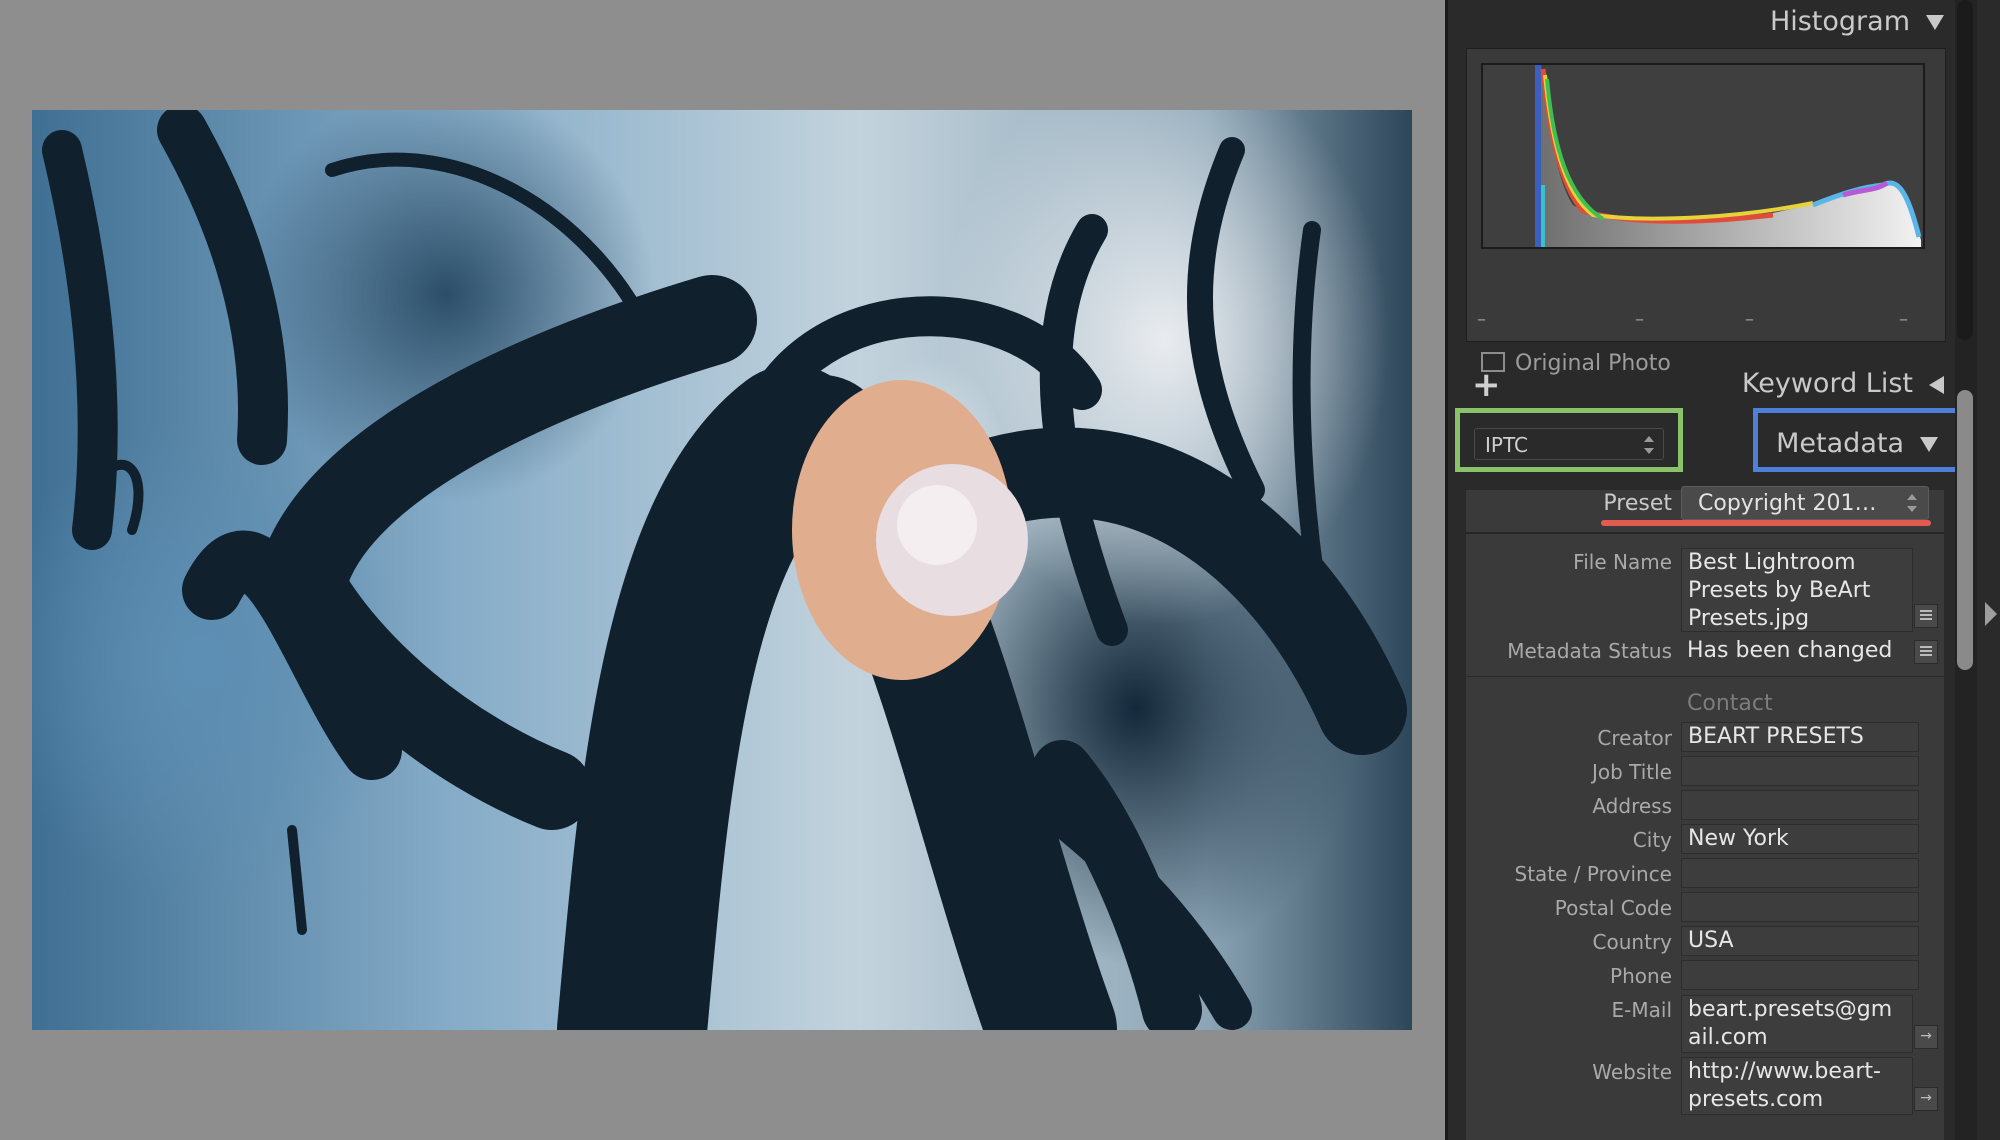 Image resolution: width=2000 pixels, height=1140 pixels. Describe the element at coordinates (1965, 530) in the screenshot. I see `scrollbar-thumb` at that location.